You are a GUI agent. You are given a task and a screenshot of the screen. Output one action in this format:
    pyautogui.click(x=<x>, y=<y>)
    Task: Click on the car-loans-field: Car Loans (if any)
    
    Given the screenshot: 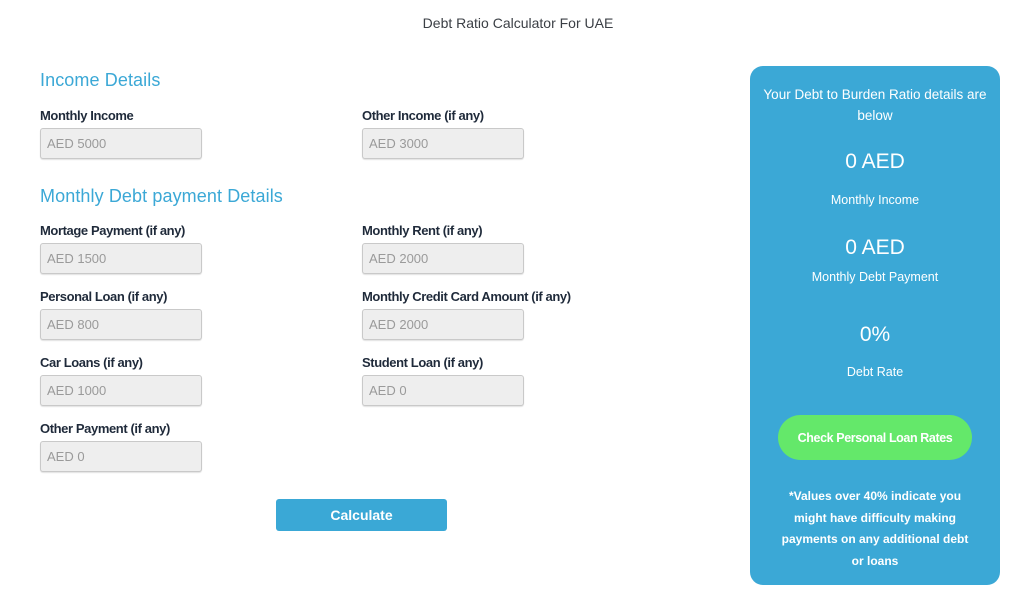 What is the action you would take?
    pyautogui.click(x=121, y=380)
    